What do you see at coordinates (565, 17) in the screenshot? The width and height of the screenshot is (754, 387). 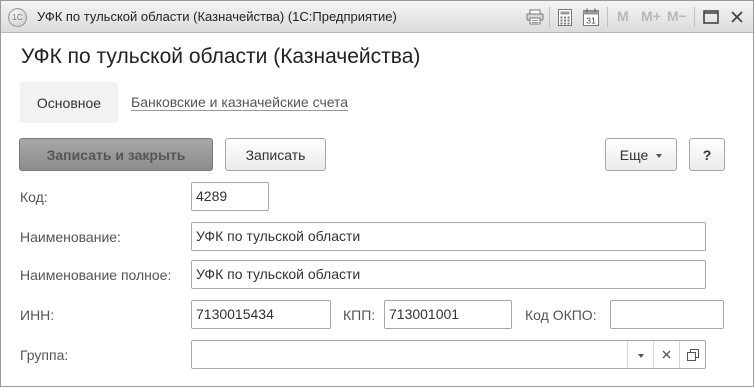 I see `calculator-icon` at bounding box center [565, 17].